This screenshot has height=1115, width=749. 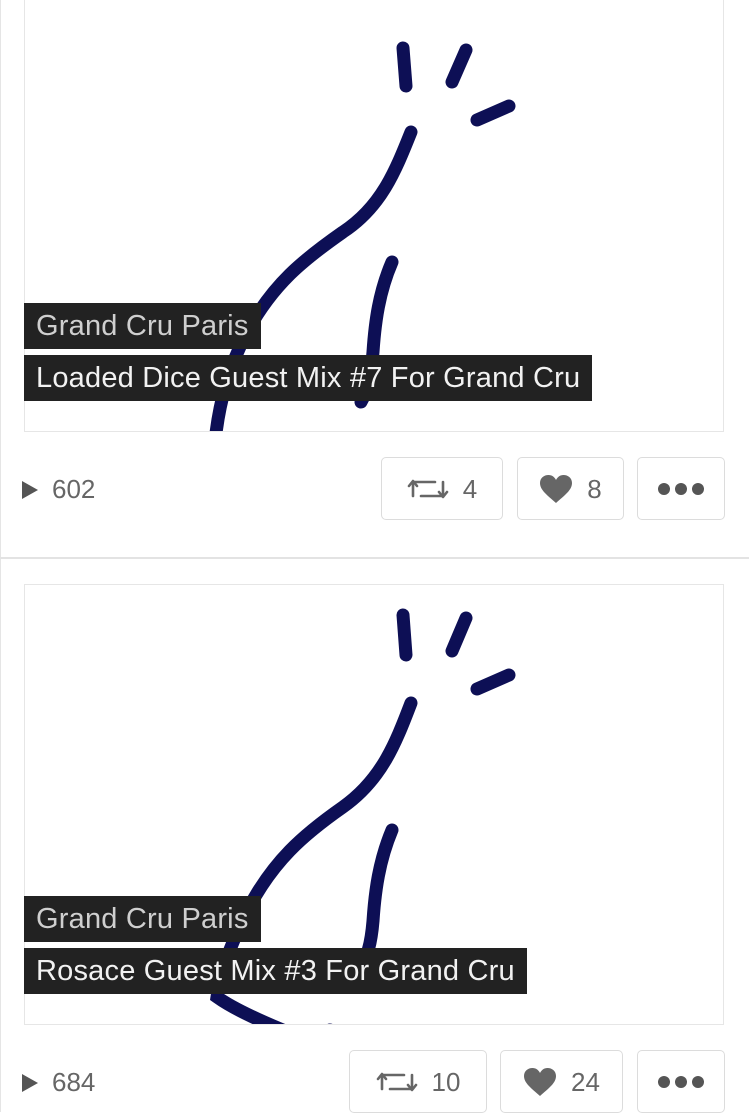 I want to click on play-count-value: 602, so click(x=74, y=489).